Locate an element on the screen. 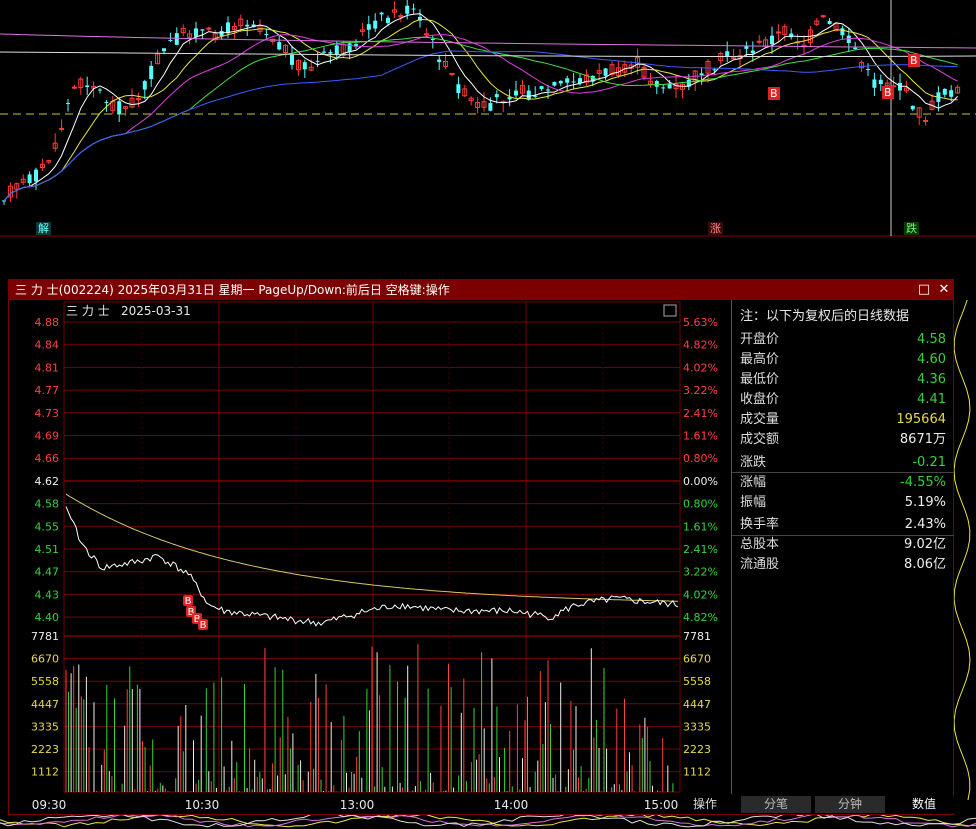  info-row-value: 8.06亿 is located at coordinates (925, 564).